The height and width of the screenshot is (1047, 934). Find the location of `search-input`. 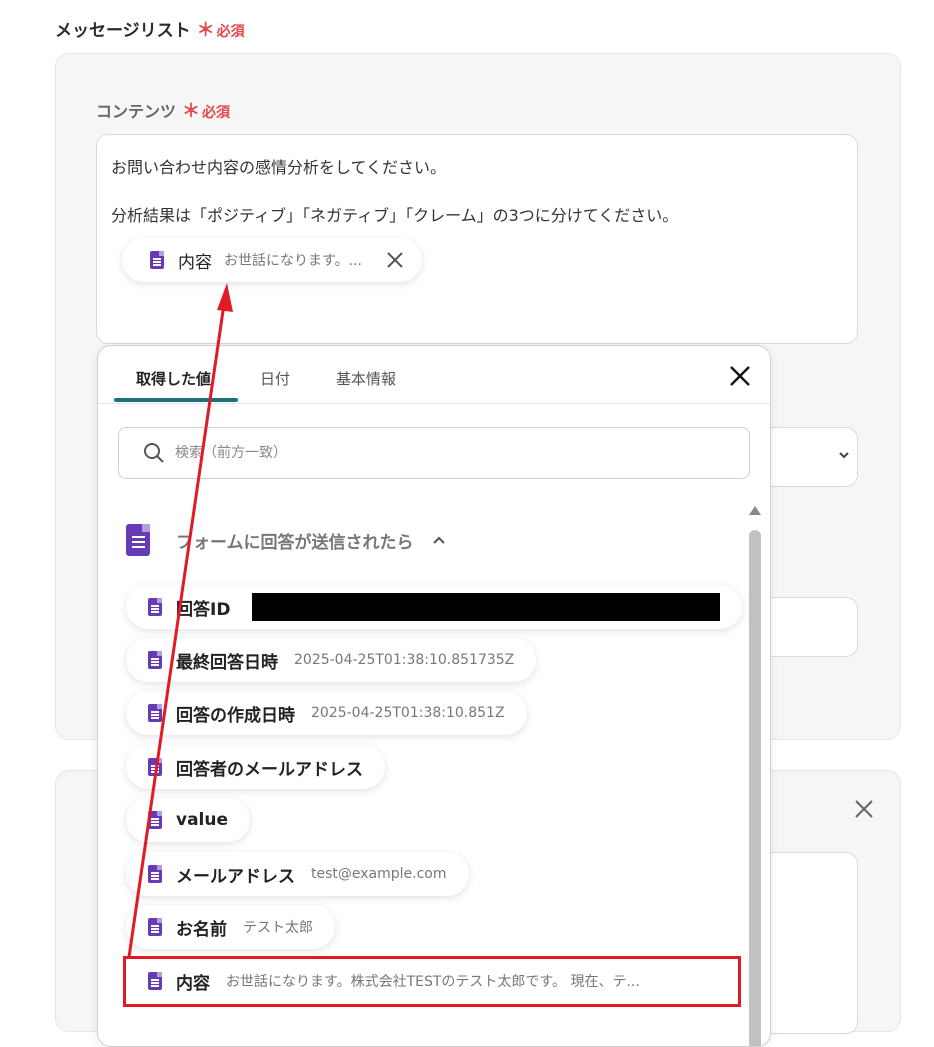

search-input is located at coordinates (425, 453).